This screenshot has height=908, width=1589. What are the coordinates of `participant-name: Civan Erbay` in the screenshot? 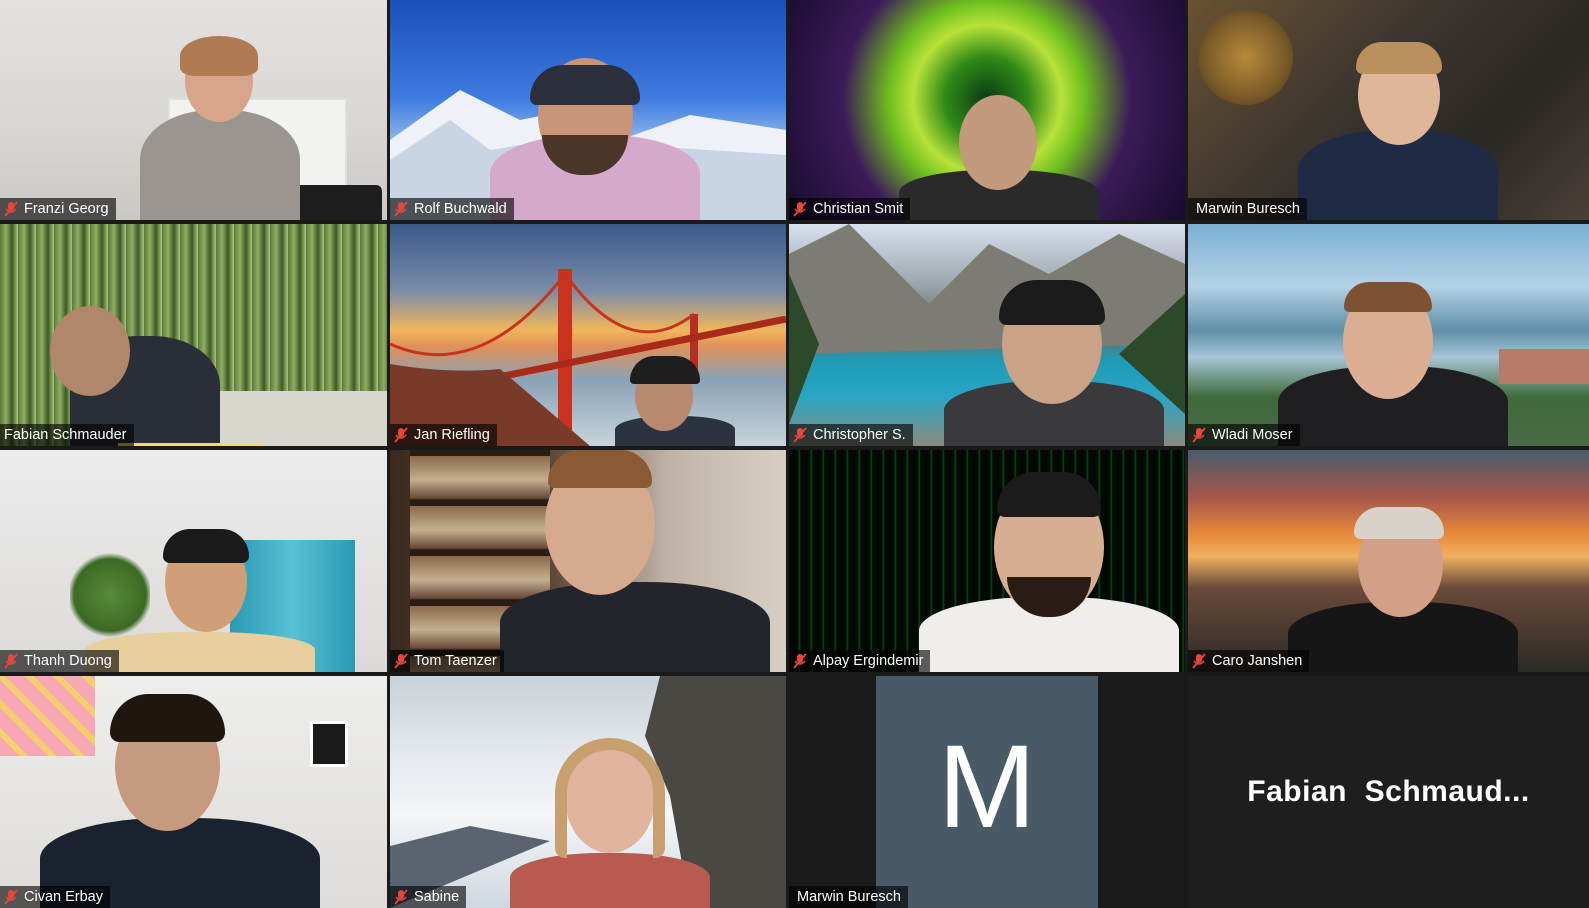 It's located at (63, 897).